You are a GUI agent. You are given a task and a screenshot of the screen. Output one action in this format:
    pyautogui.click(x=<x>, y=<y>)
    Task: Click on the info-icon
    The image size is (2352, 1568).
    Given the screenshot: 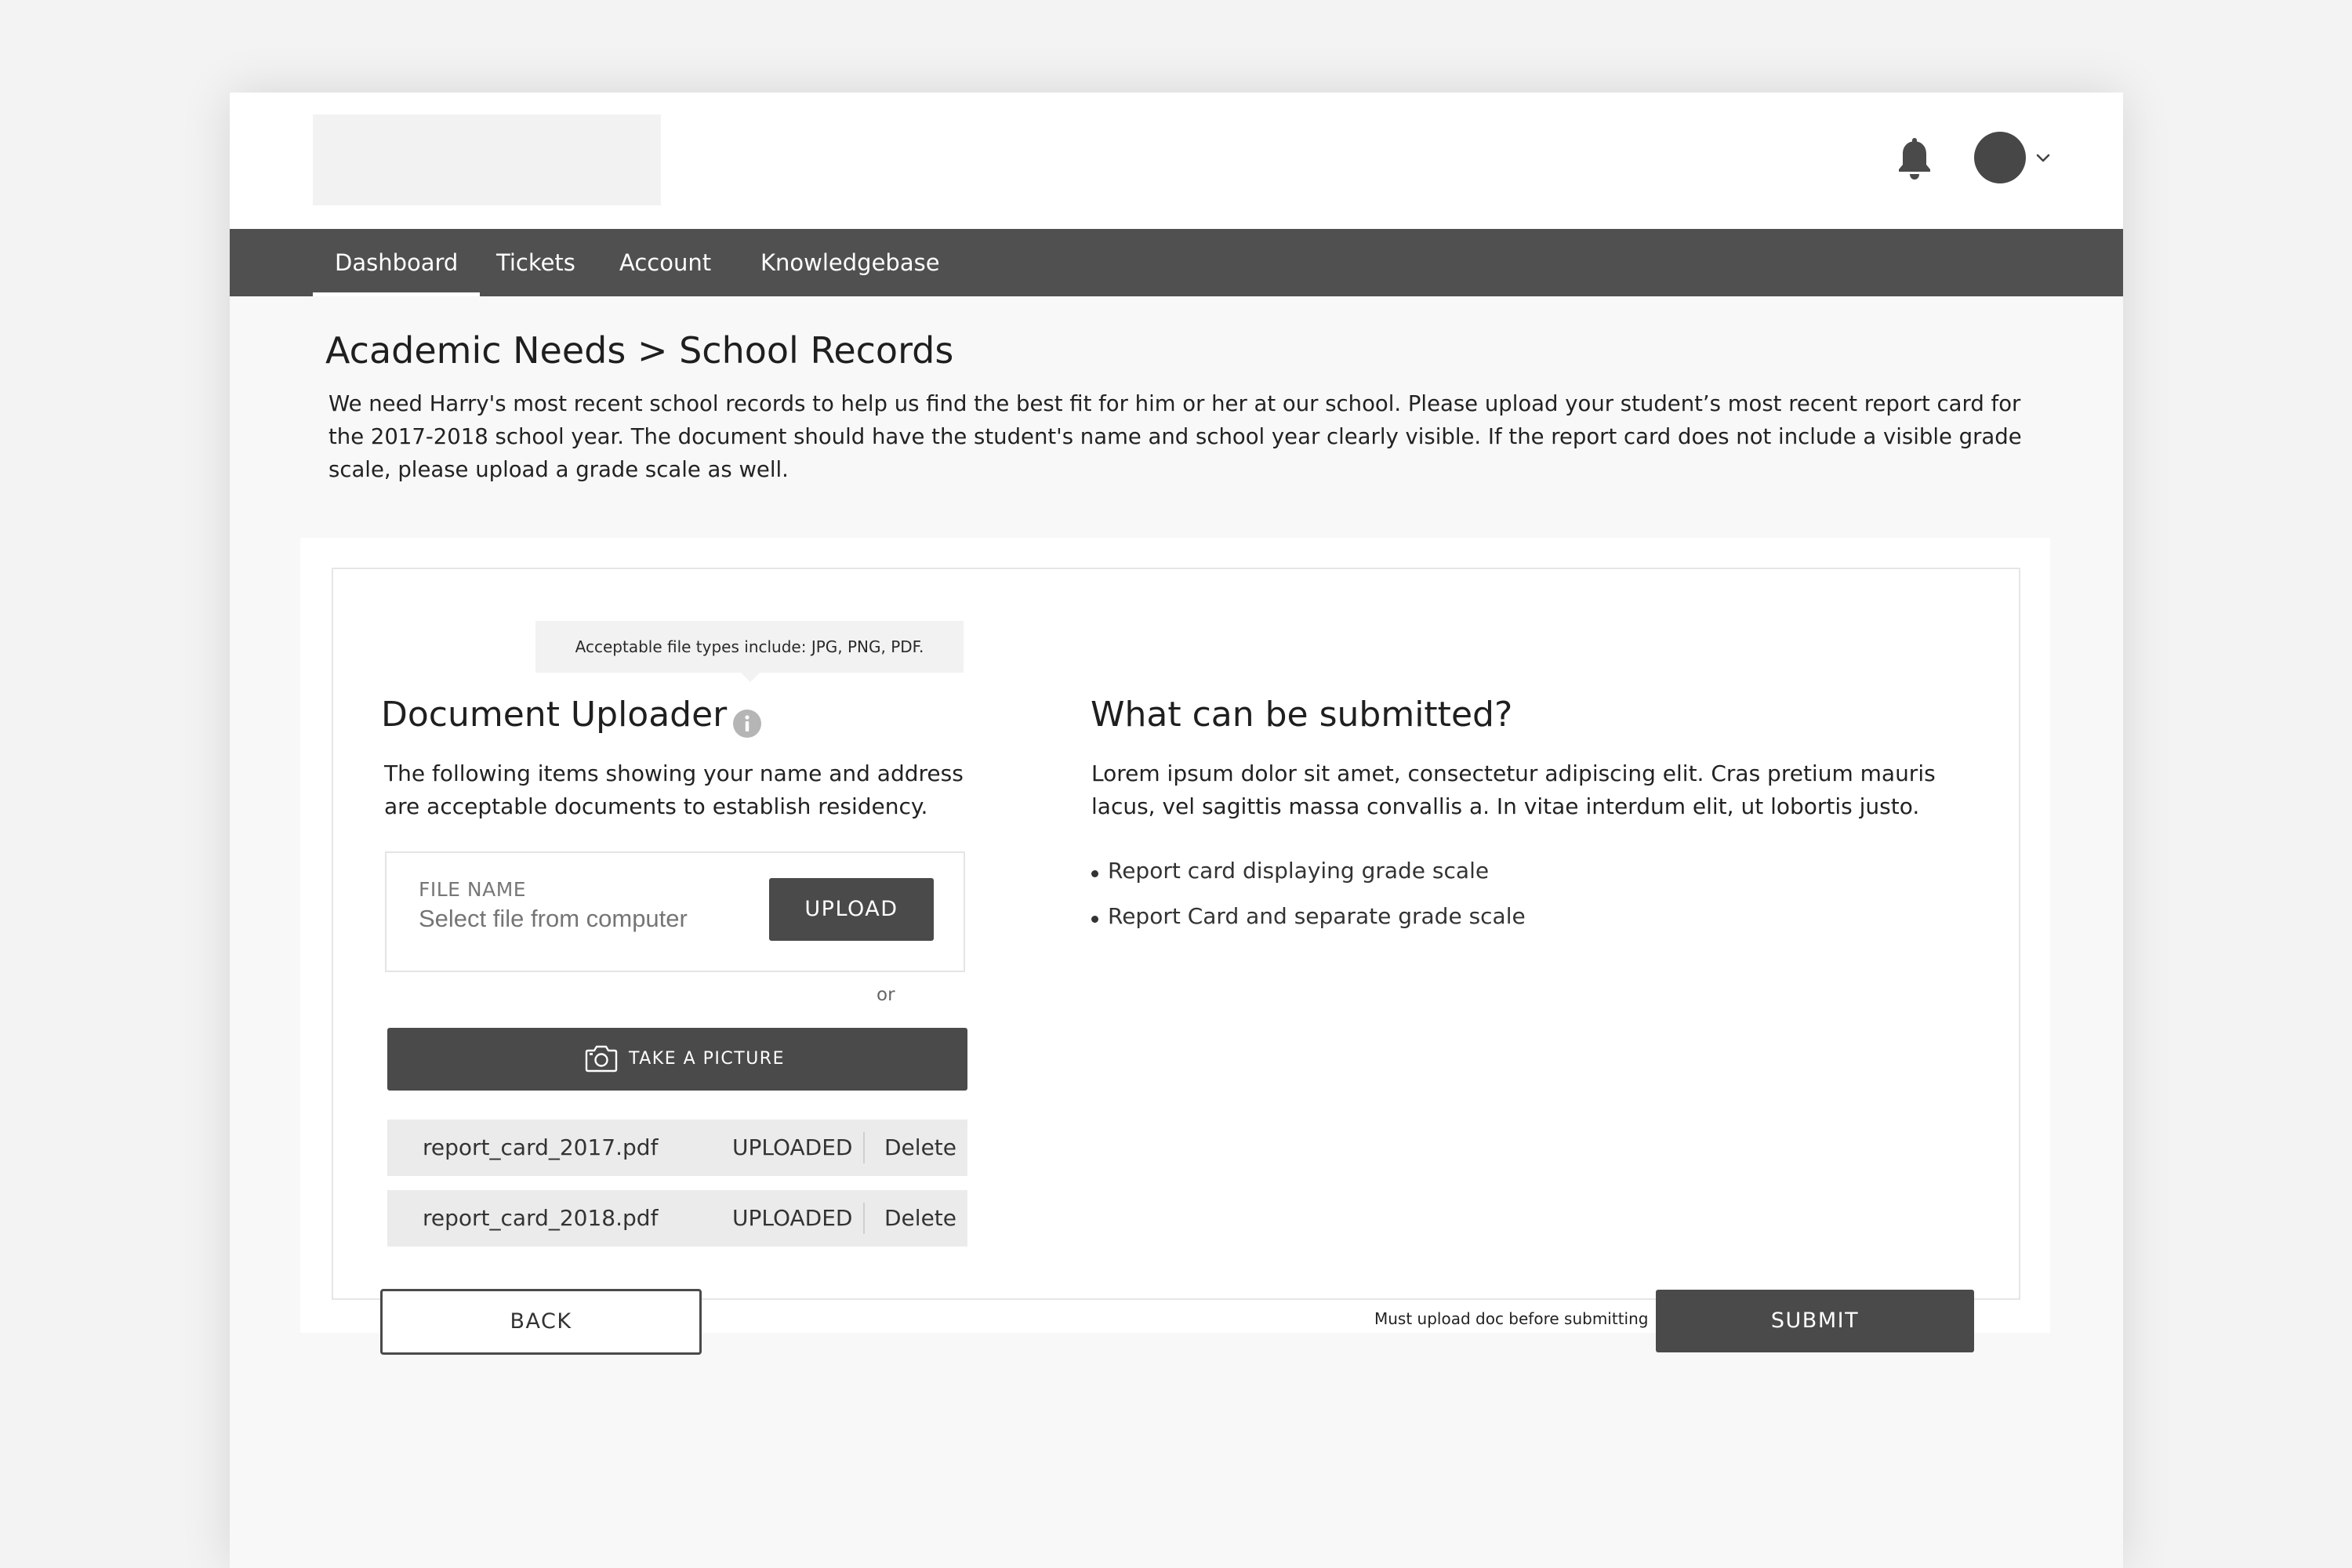 What is the action you would take?
    pyautogui.click(x=747, y=724)
    